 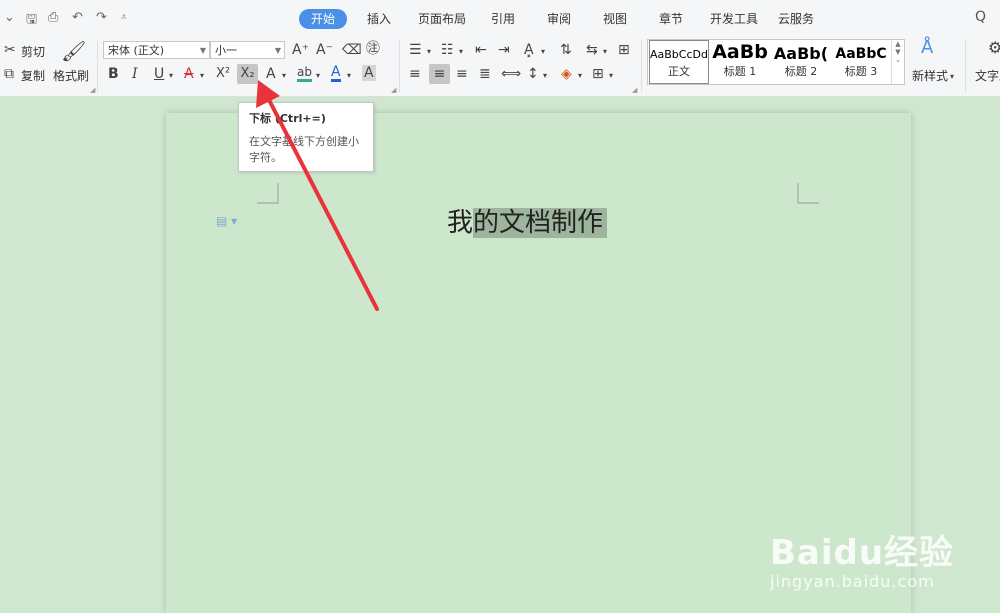 What do you see at coordinates (679, 62) in the screenshot?
I see `style-normal: AaBbCcDd 正文` at bounding box center [679, 62].